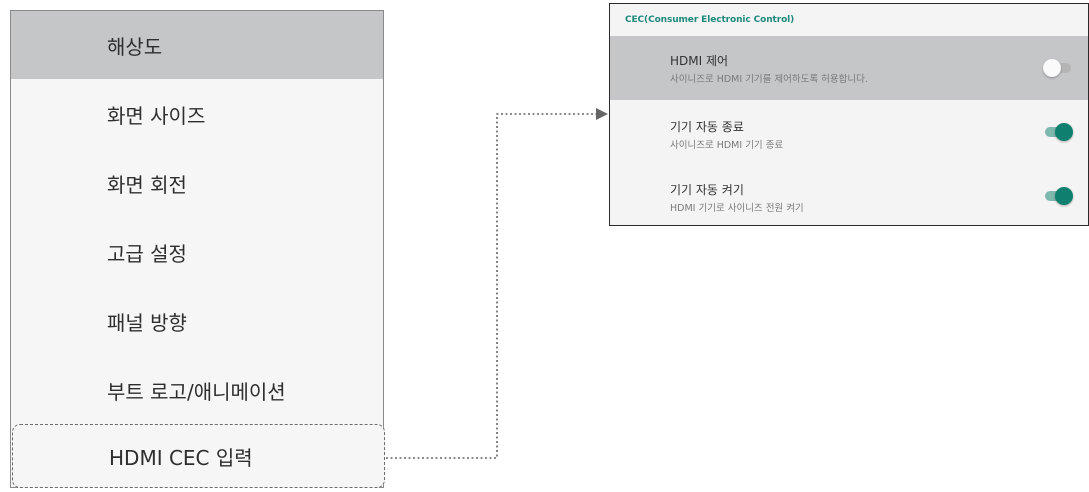 The width and height of the screenshot is (1089, 492). Describe the element at coordinates (707, 127) in the screenshot. I see `row-title: 기기 자동 종료` at that location.